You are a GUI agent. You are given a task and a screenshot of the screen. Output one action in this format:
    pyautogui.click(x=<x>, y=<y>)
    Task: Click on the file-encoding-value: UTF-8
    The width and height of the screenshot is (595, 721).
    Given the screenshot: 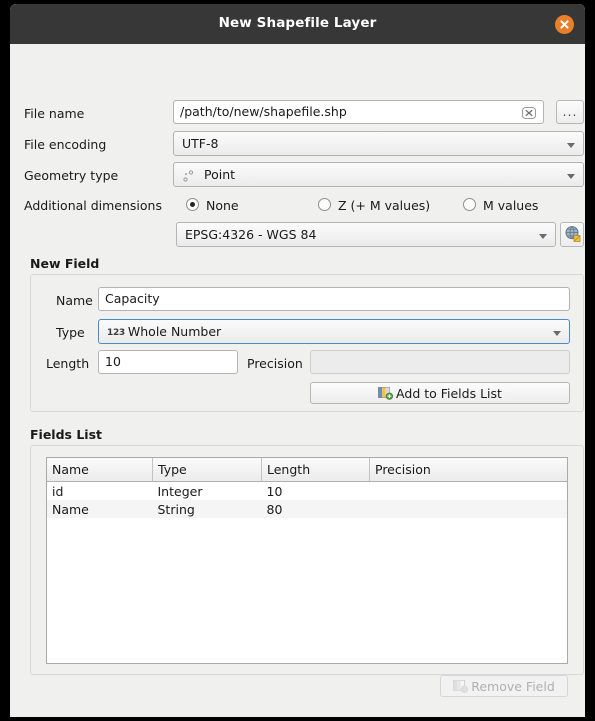 What is the action you would take?
    pyautogui.click(x=200, y=143)
    